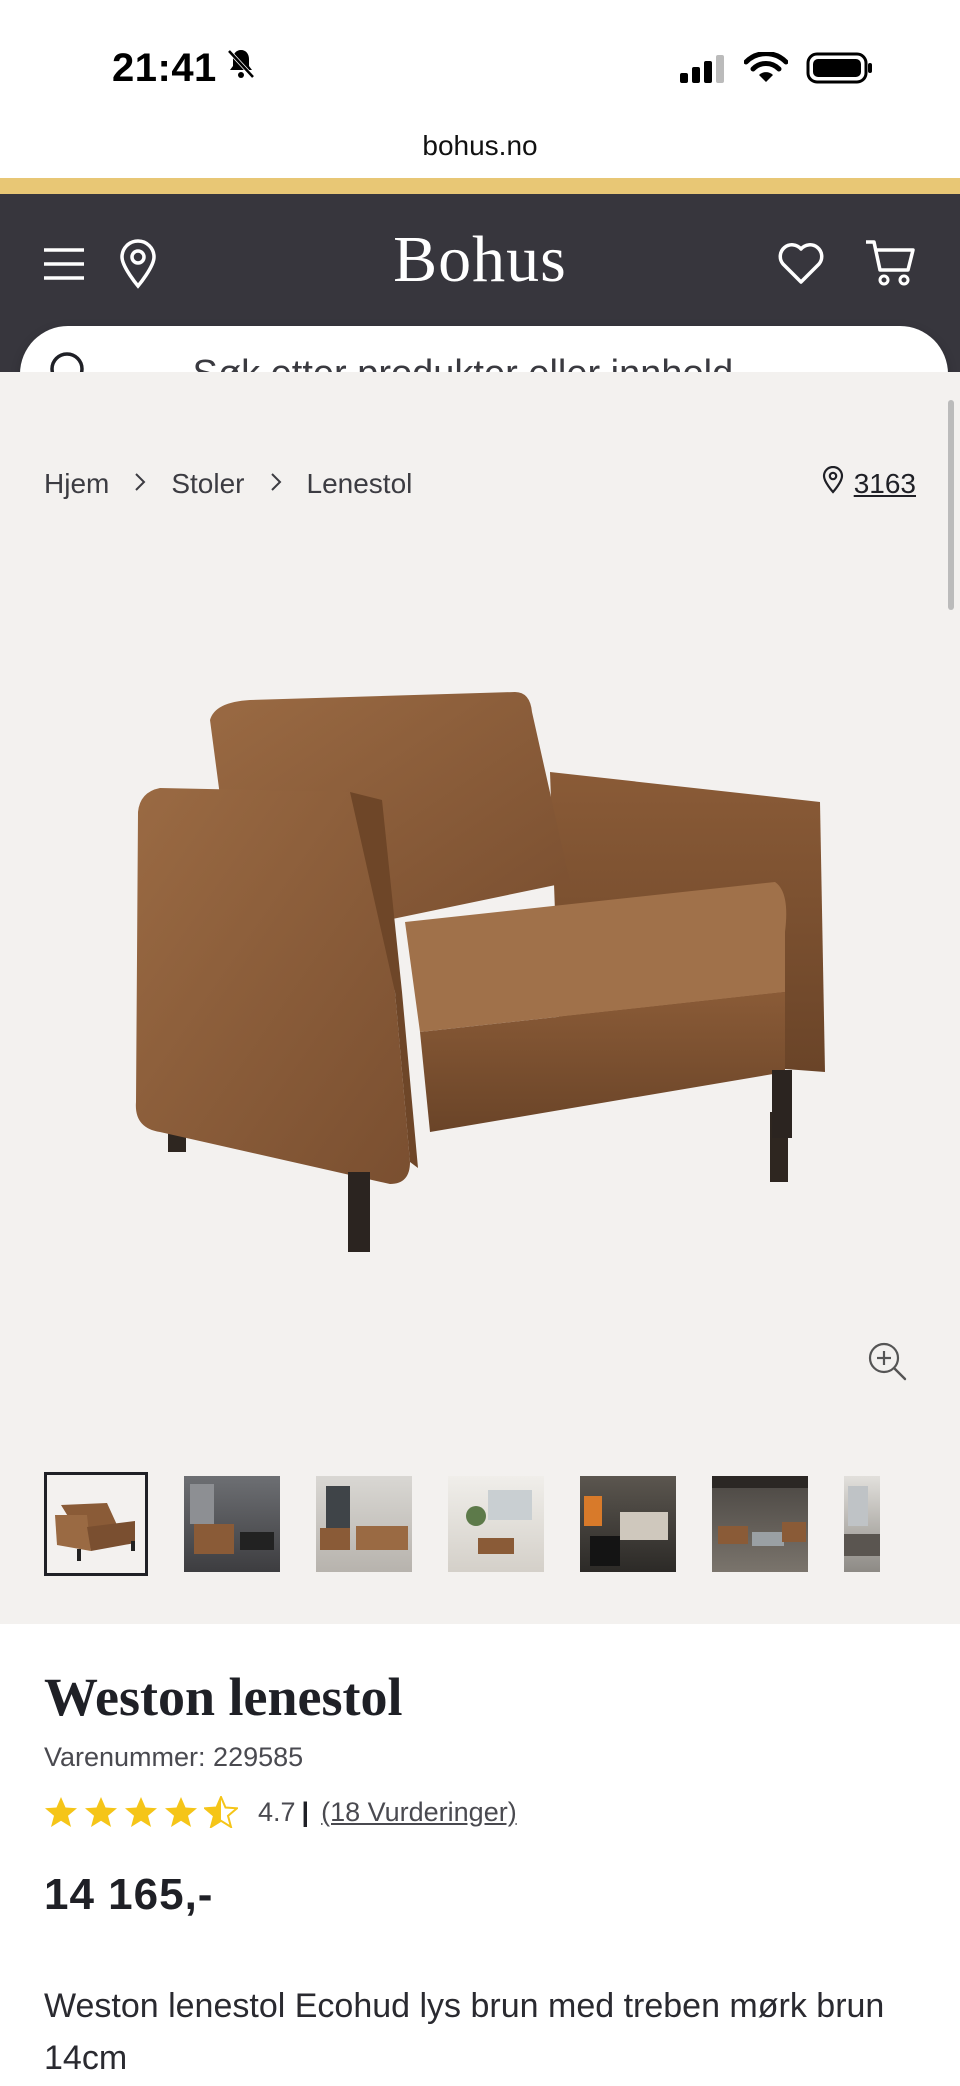 Image resolution: width=960 pixels, height=2086 pixels. I want to click on status-icons, so click(776, 70).